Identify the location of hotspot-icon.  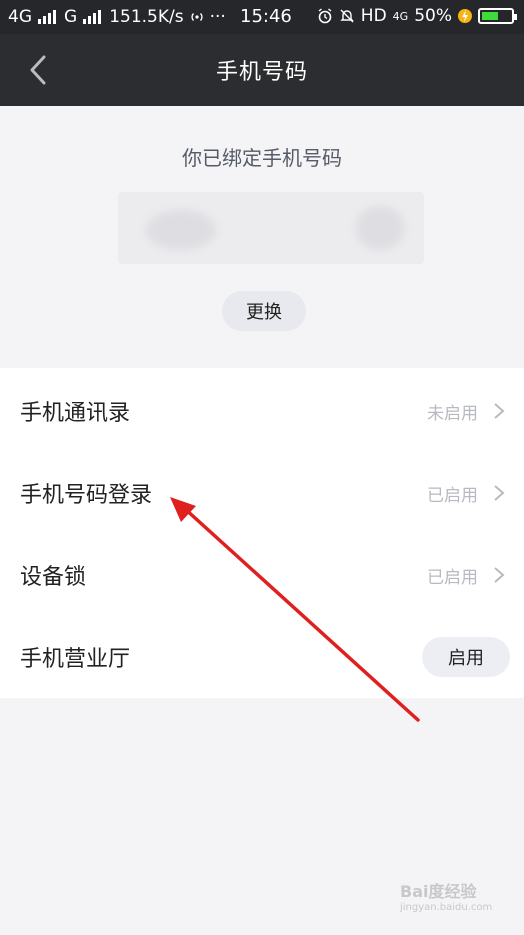
(197, 17).